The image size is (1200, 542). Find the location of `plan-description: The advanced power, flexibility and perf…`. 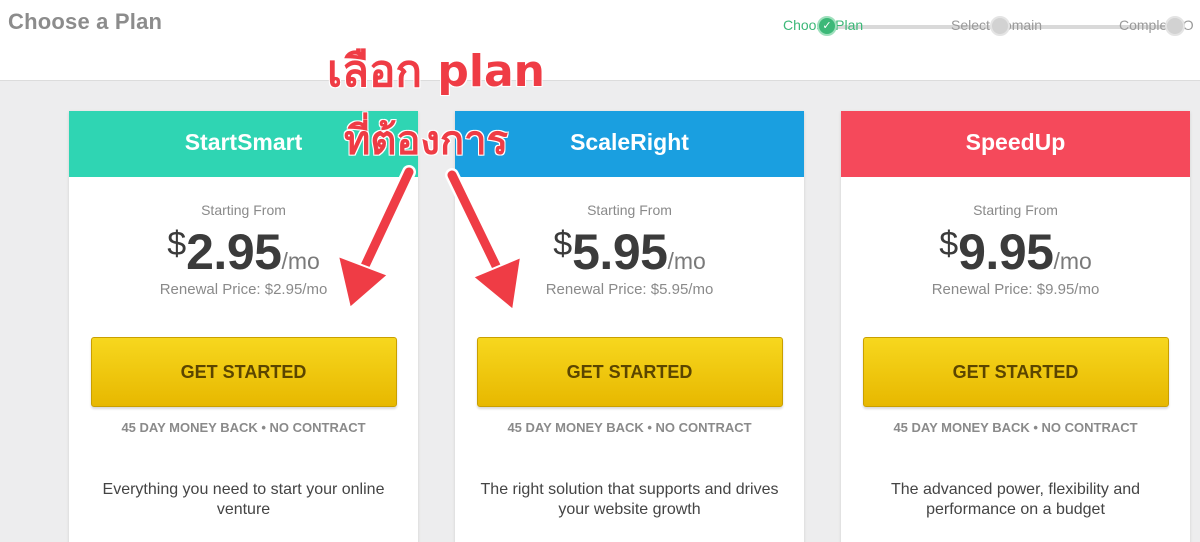

plan-description: The advanced power, flexibility and perf… is located at coordinates (1015, 499).